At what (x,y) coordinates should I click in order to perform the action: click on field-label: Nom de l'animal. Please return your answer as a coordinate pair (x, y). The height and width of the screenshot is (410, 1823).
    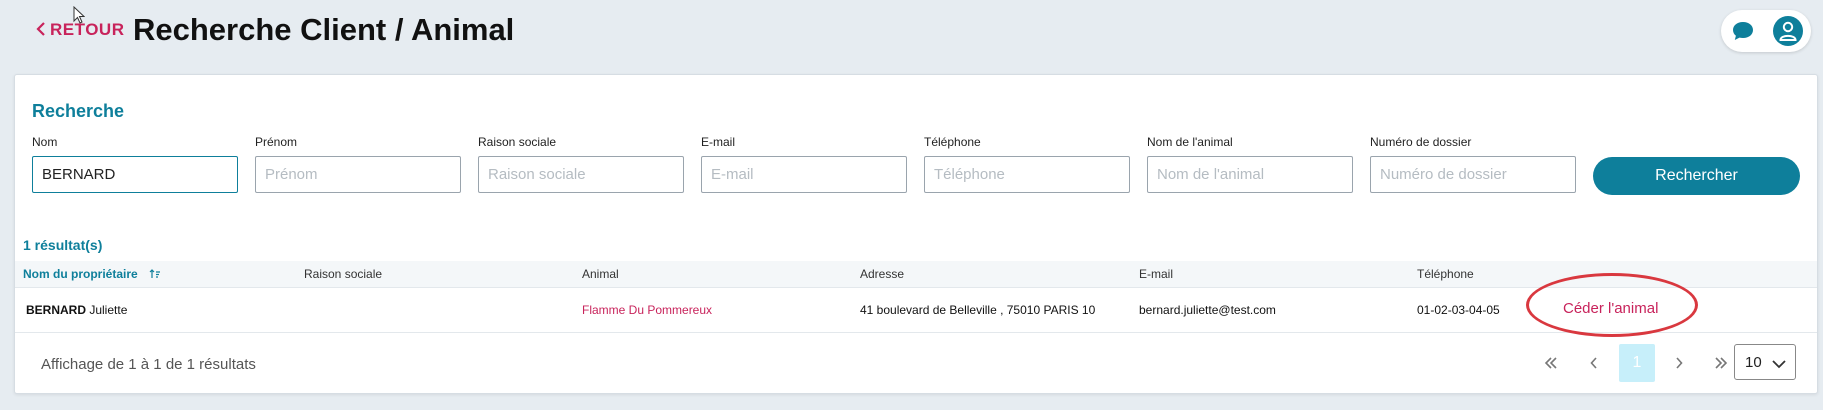
    Looking at the image, I should click on (1190, 142).